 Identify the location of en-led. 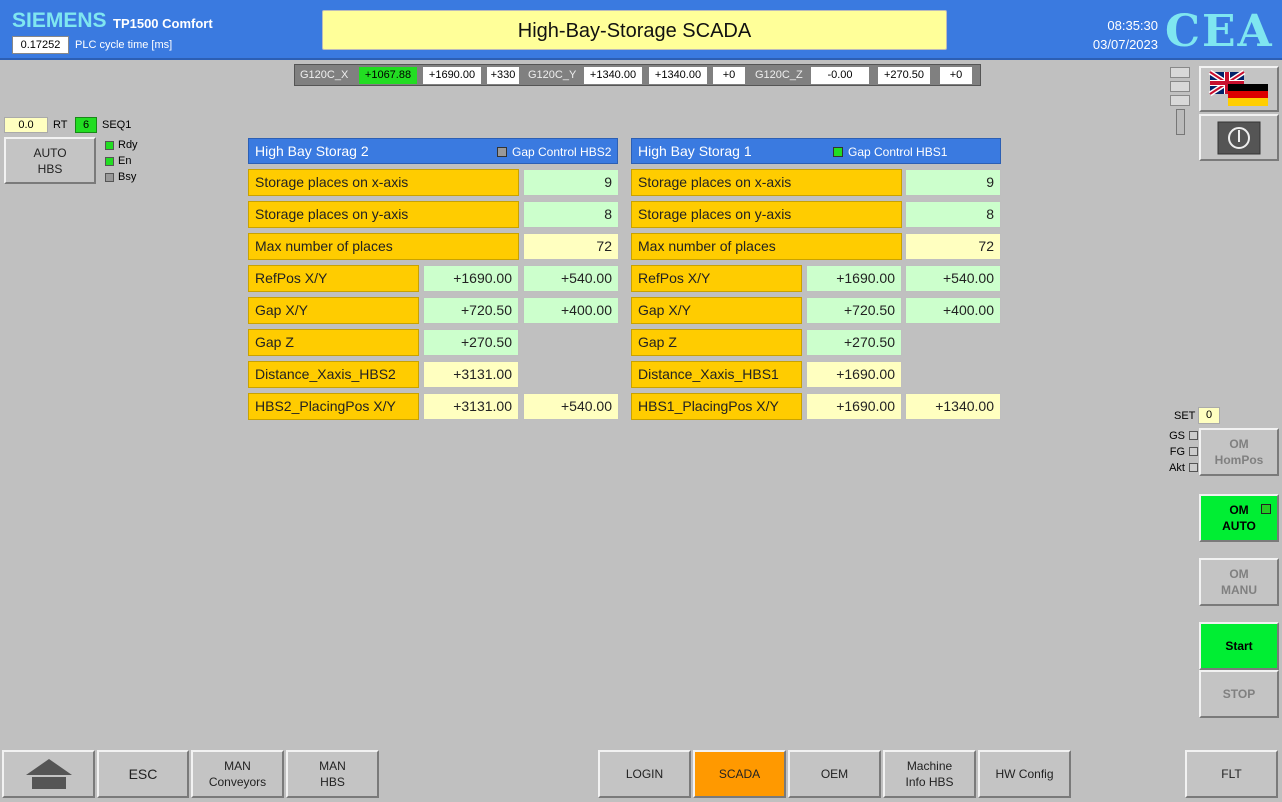
(109, 161).